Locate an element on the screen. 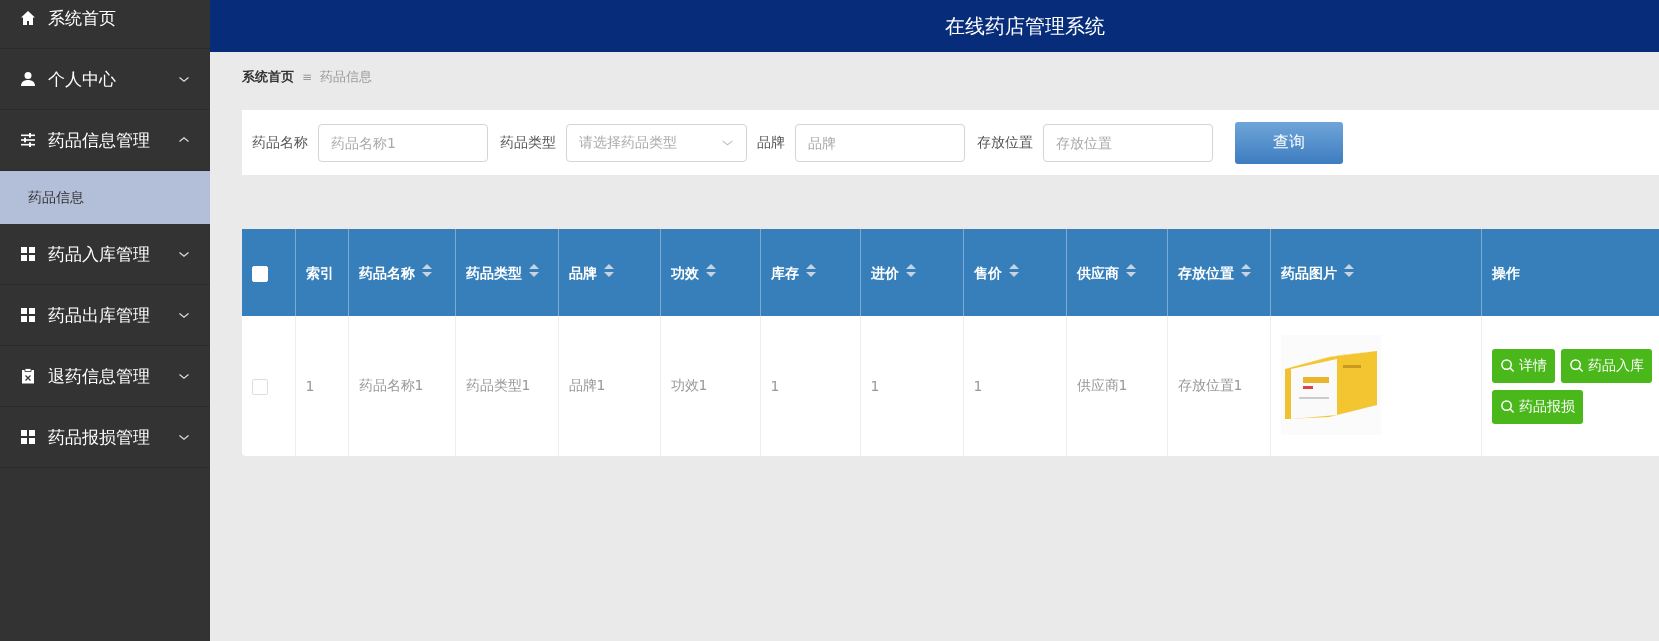  submenu-item: 药品信息 is located at coordinates (105, 197).